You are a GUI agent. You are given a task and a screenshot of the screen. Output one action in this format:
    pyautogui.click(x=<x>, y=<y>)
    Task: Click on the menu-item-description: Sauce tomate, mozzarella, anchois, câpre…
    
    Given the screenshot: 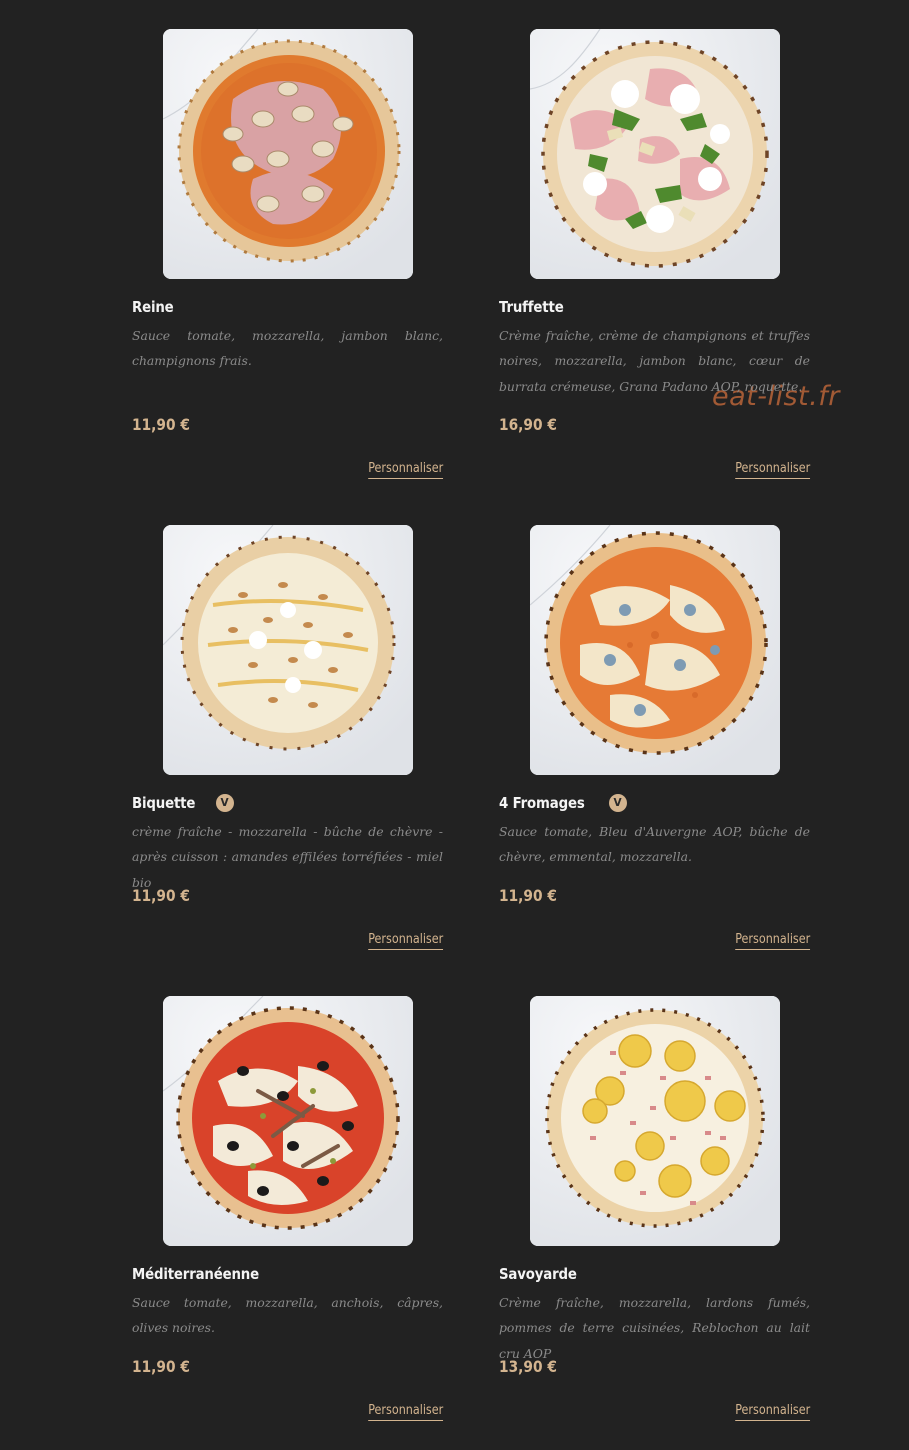 What is the action you would take?
    pyautogui.click(x=287, y=1315)
    